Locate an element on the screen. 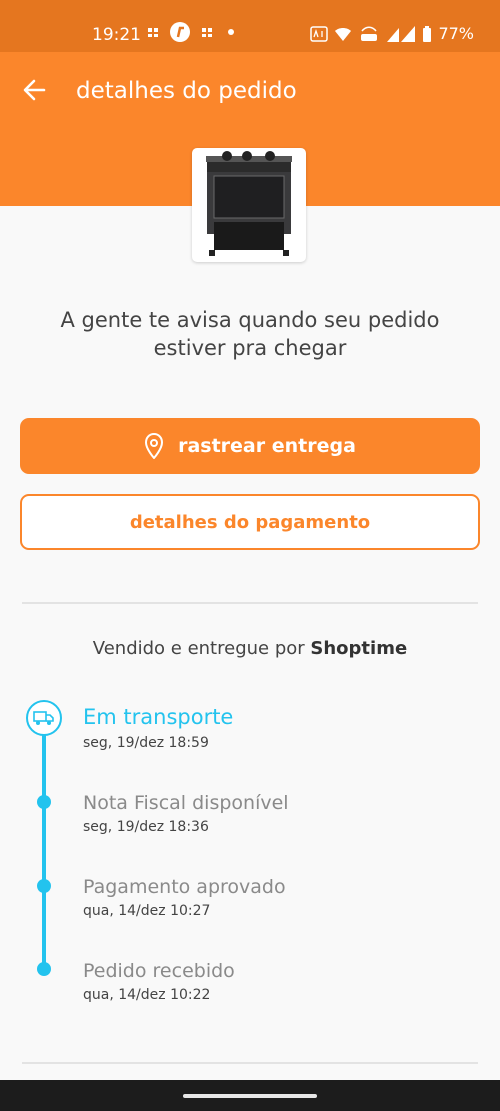 The image size is (500, 1111). page-title: detalhes do pedido is located at coordinates (186, 91).